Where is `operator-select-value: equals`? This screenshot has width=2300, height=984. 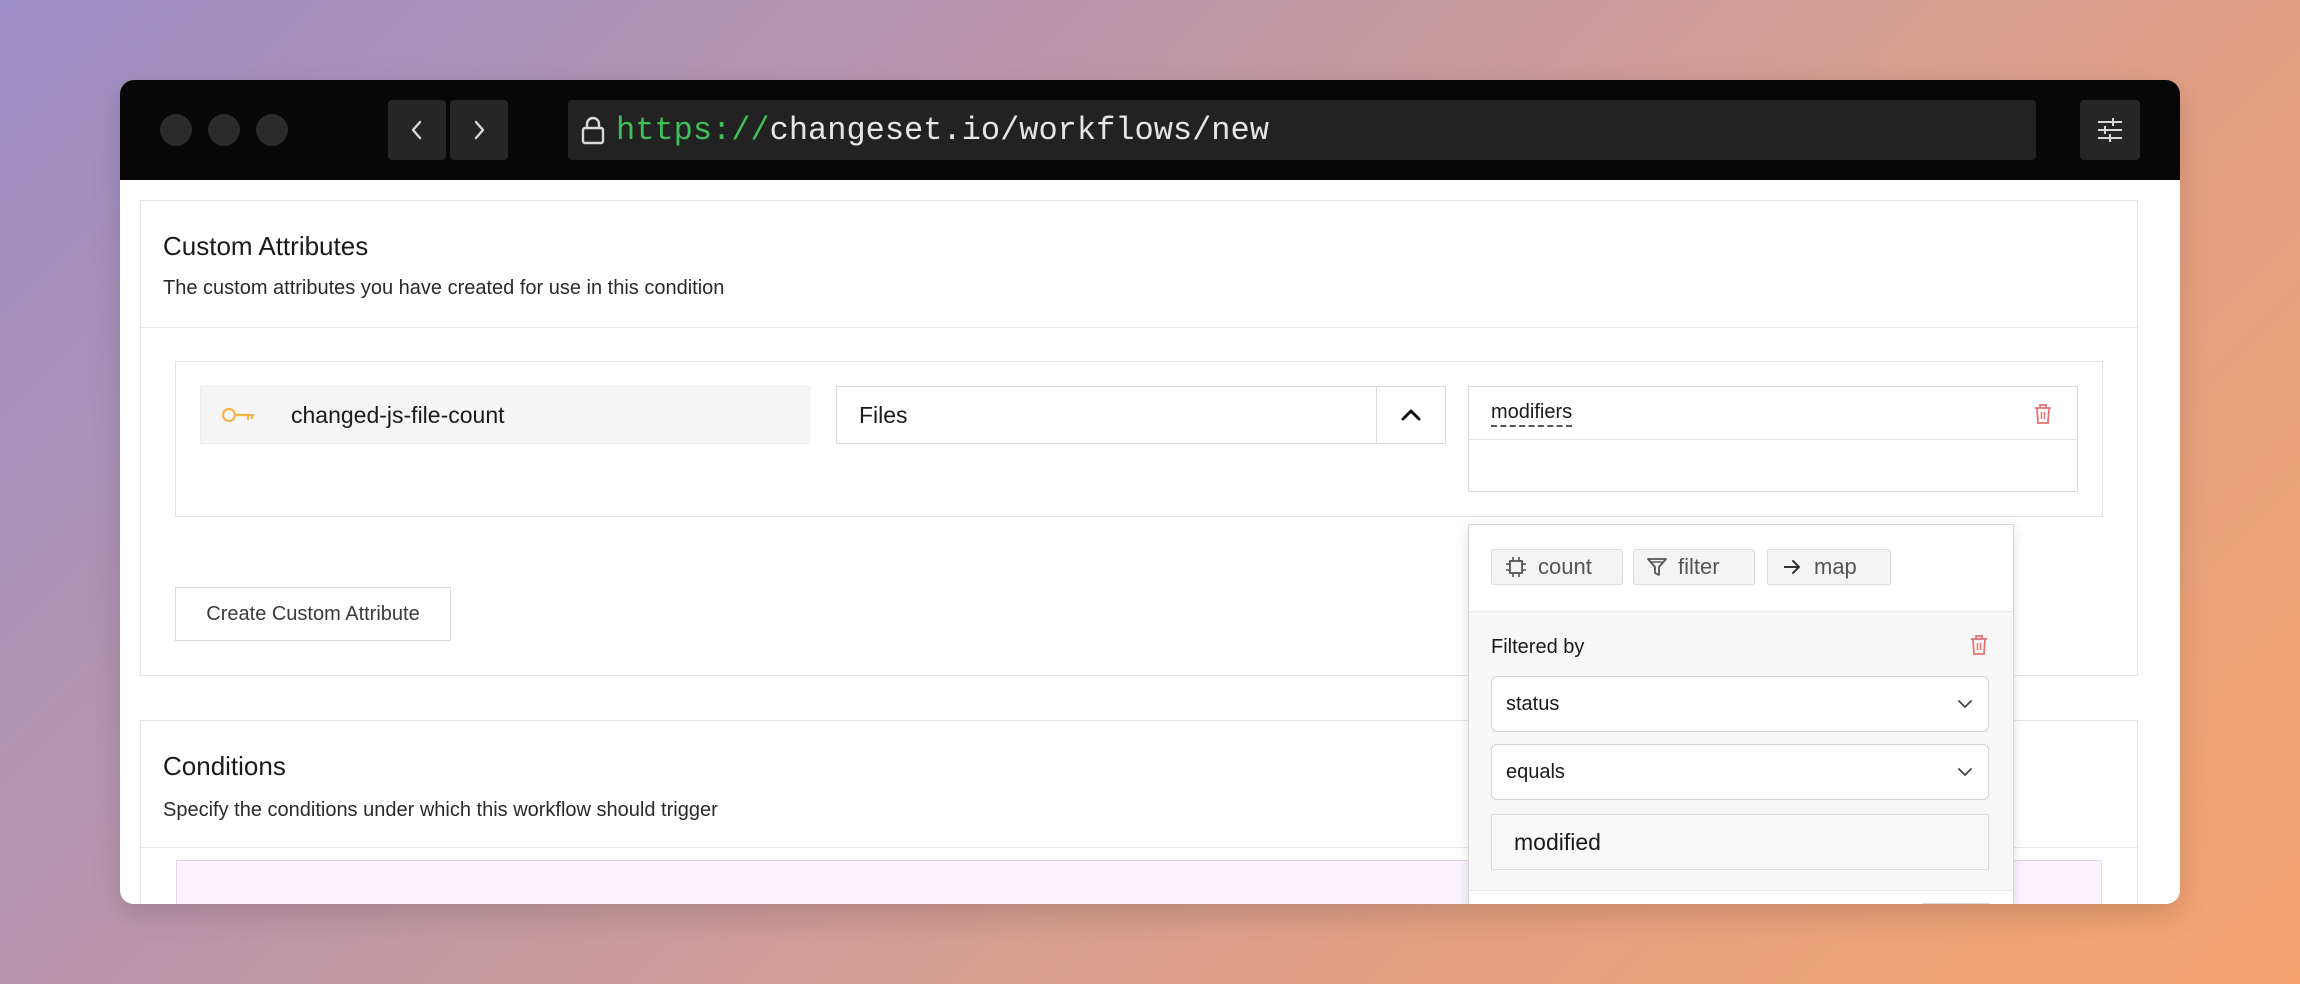 operator-select-value: equals is located at coordinates (1535, 771).